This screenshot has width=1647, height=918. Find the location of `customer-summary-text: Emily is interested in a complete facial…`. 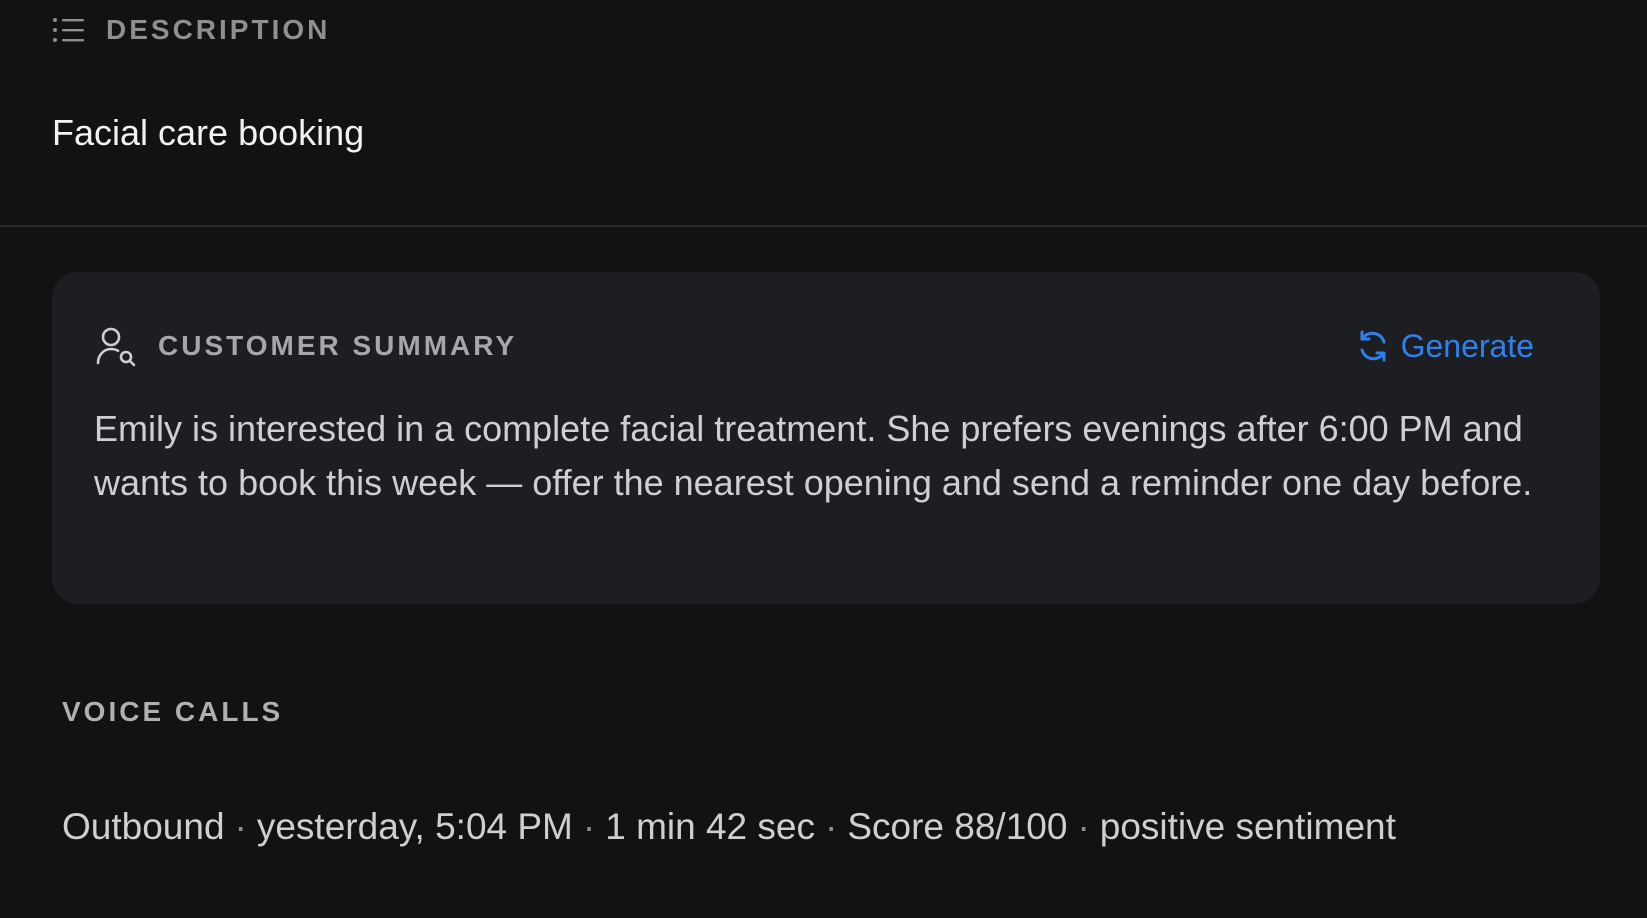

customer-summary-text: Emily is interested in a complete facial… is located at coordinates (813, 455).